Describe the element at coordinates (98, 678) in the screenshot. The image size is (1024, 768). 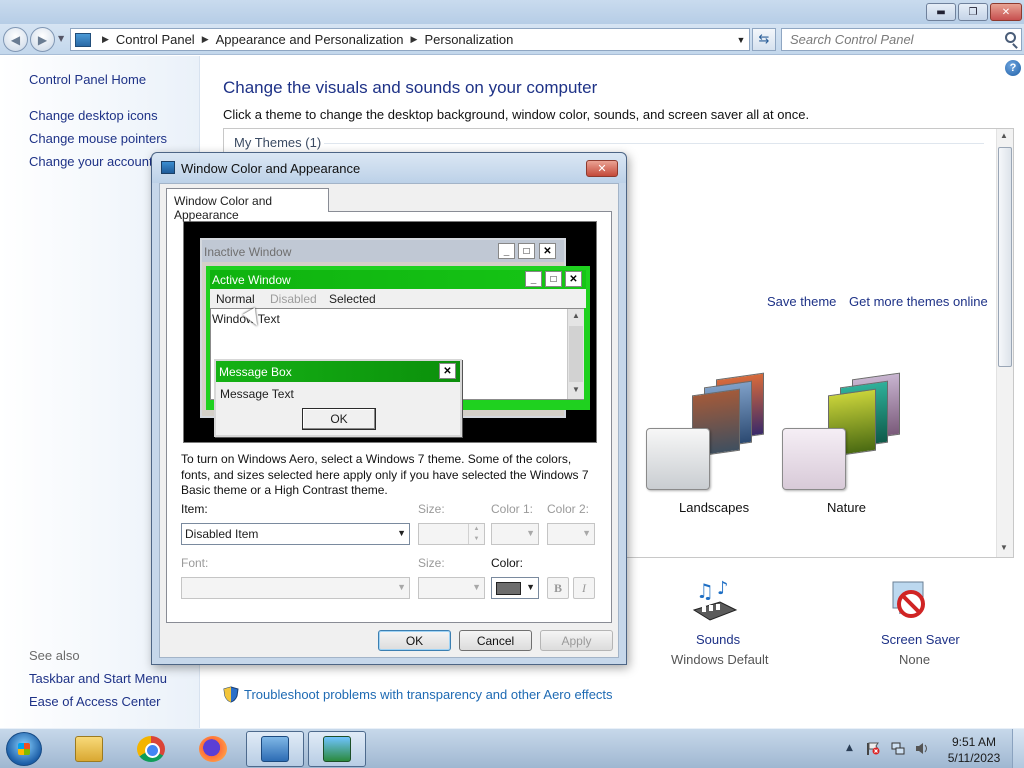
I see `taskbar-start-menu-link: Taskbar and Start Menu` at that location.